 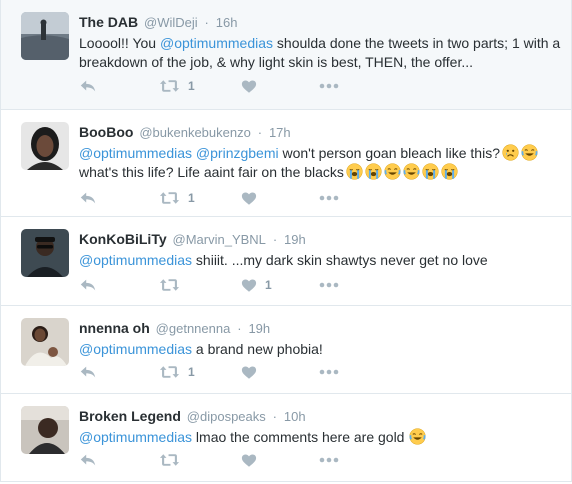 What do you see at coordinates (298, 437) in the screenshot?
I see `tweet-text-segment: lmao the comments here are gold` at bounding box center [298, 437].